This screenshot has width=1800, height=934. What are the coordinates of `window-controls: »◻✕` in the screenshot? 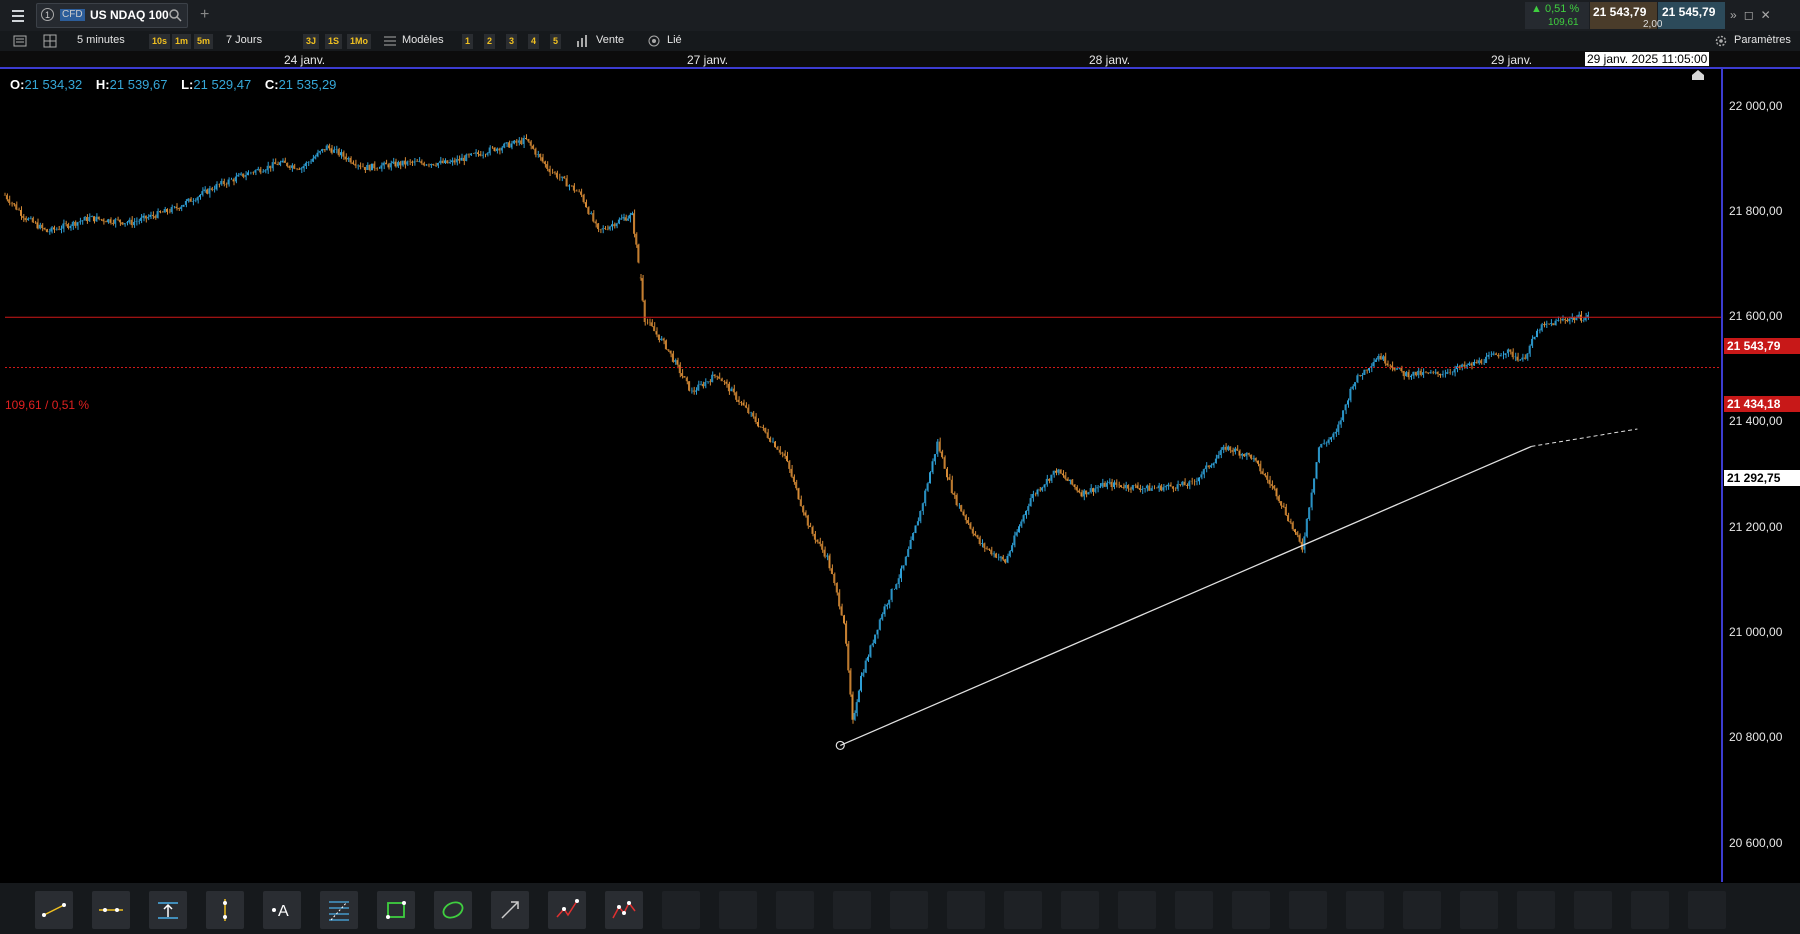 It's located at (1754, 15).